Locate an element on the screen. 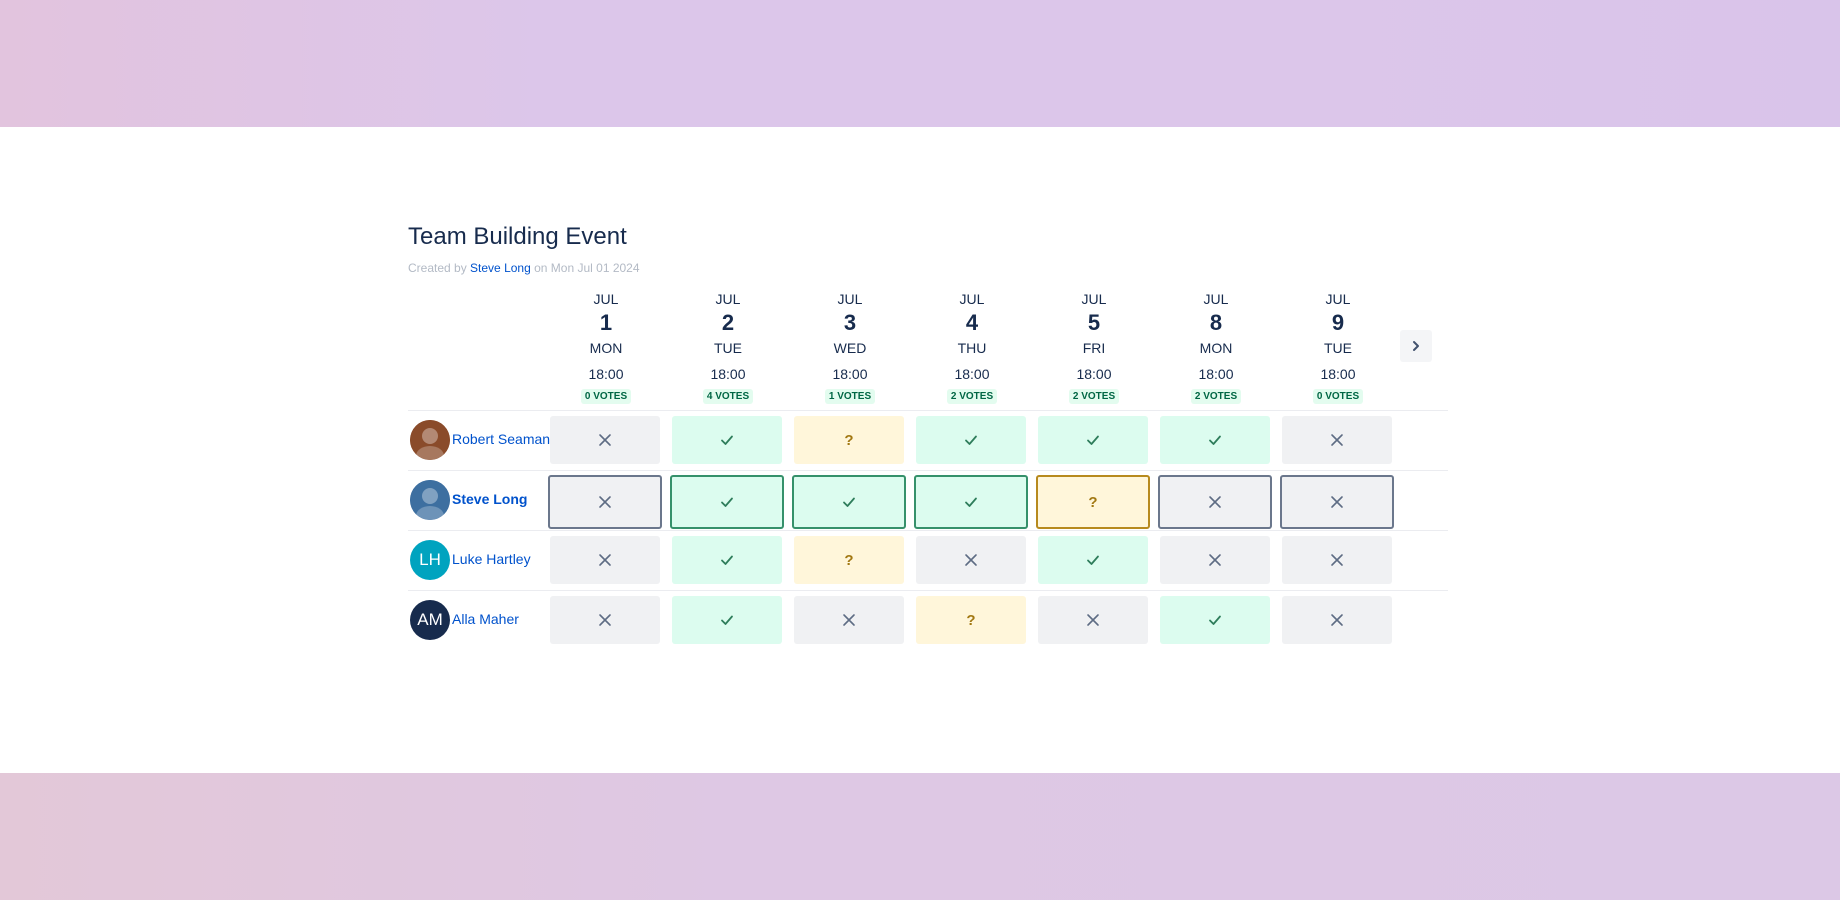  date-column-header: JUL 2 TUE 18:00 4 VOTES is located at coordinates (728, 347).